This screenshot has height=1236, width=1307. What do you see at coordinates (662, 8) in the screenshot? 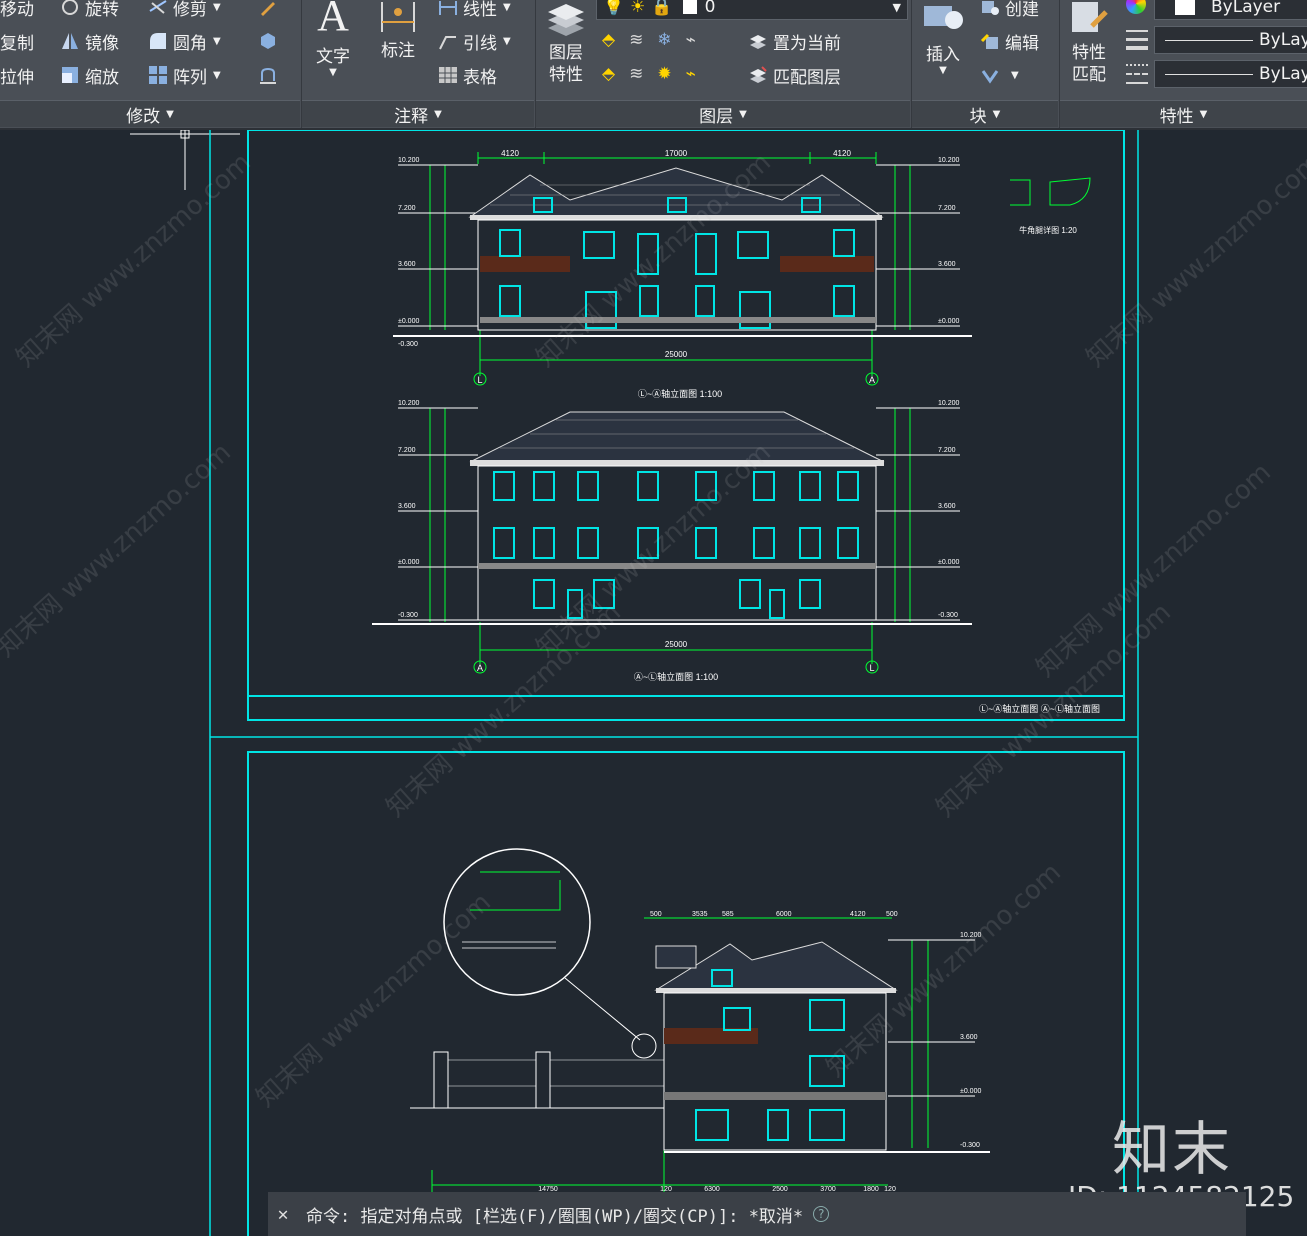
I see `lock-icon: 🔒` at bounding box center [662, 8].